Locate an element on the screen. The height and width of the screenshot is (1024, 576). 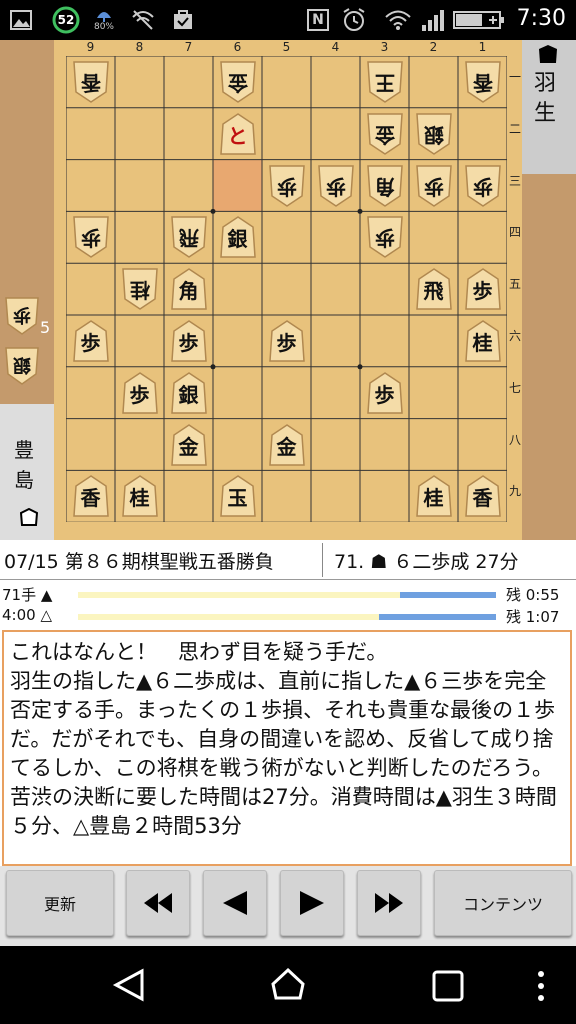
column-label: 1 is located at coordinates (482, 47).